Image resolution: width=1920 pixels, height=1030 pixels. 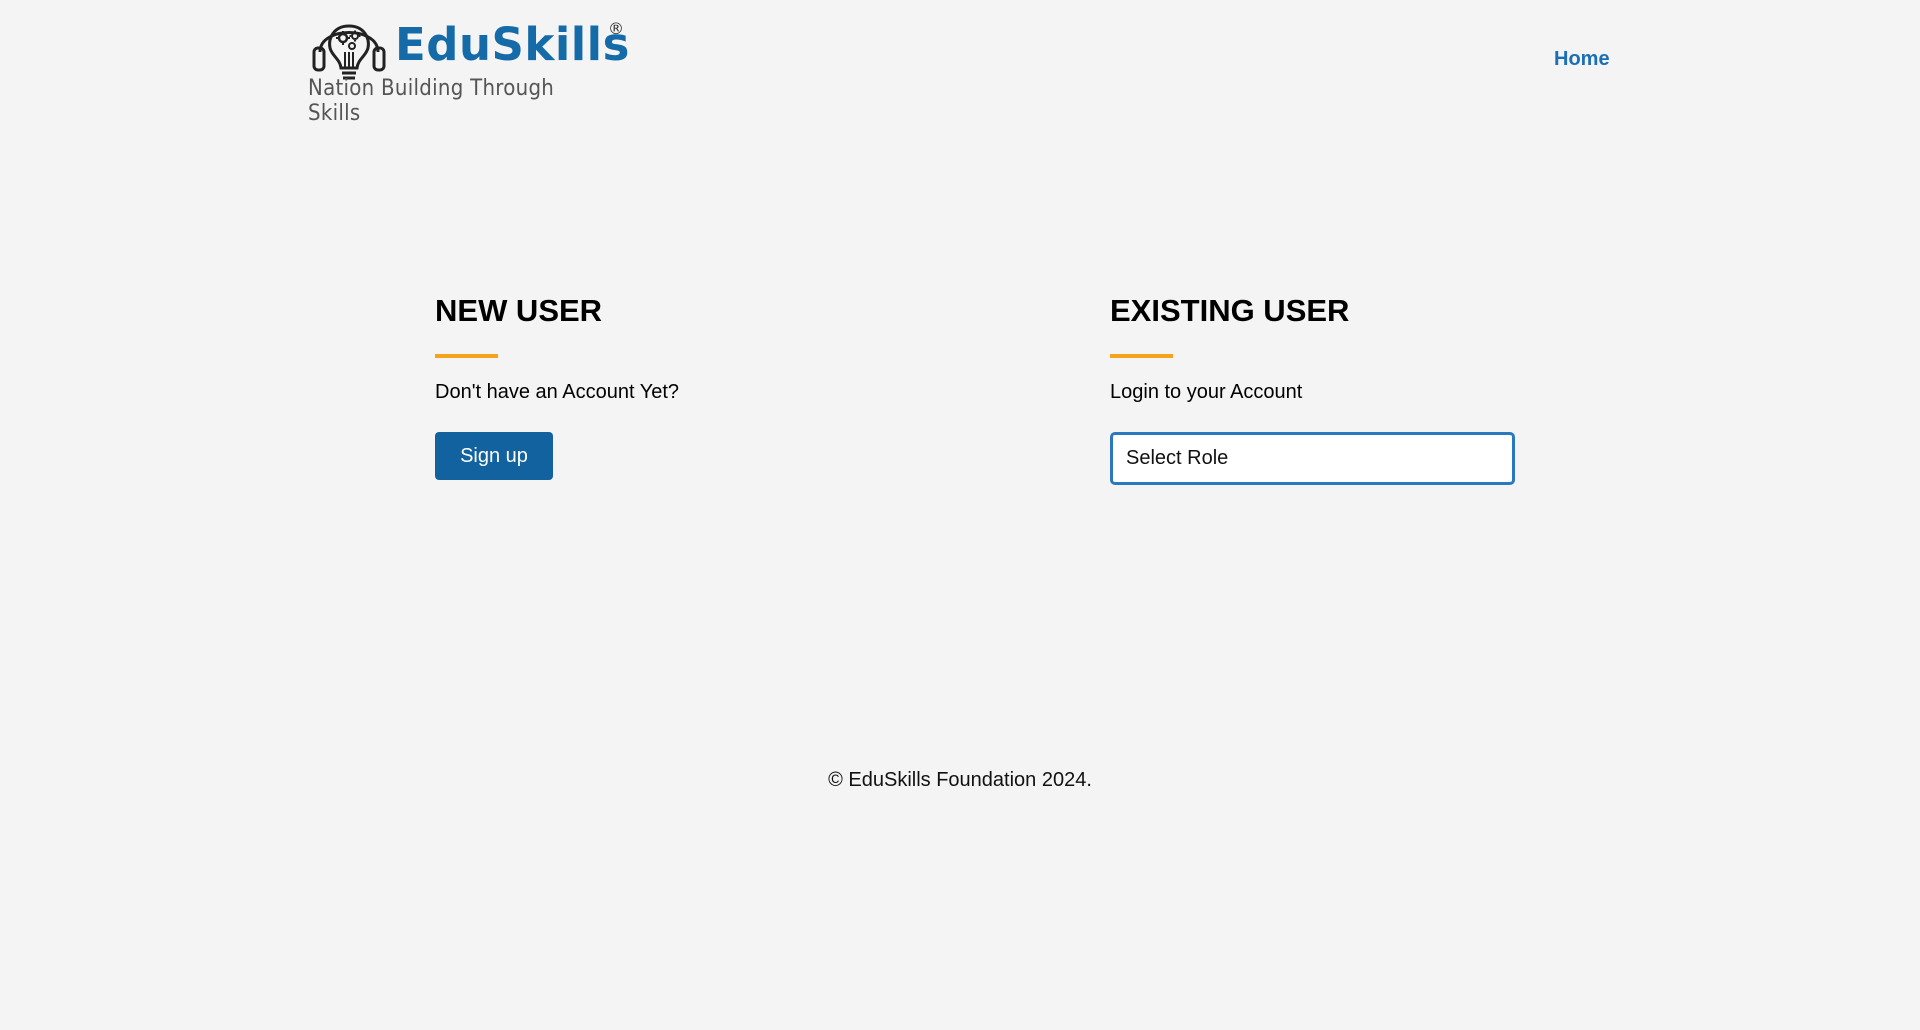 What do you see at coordinates (512, 44) in the screenshot?
I see `logo-brand-name: EduSkills` at bounding box center [512, 44].